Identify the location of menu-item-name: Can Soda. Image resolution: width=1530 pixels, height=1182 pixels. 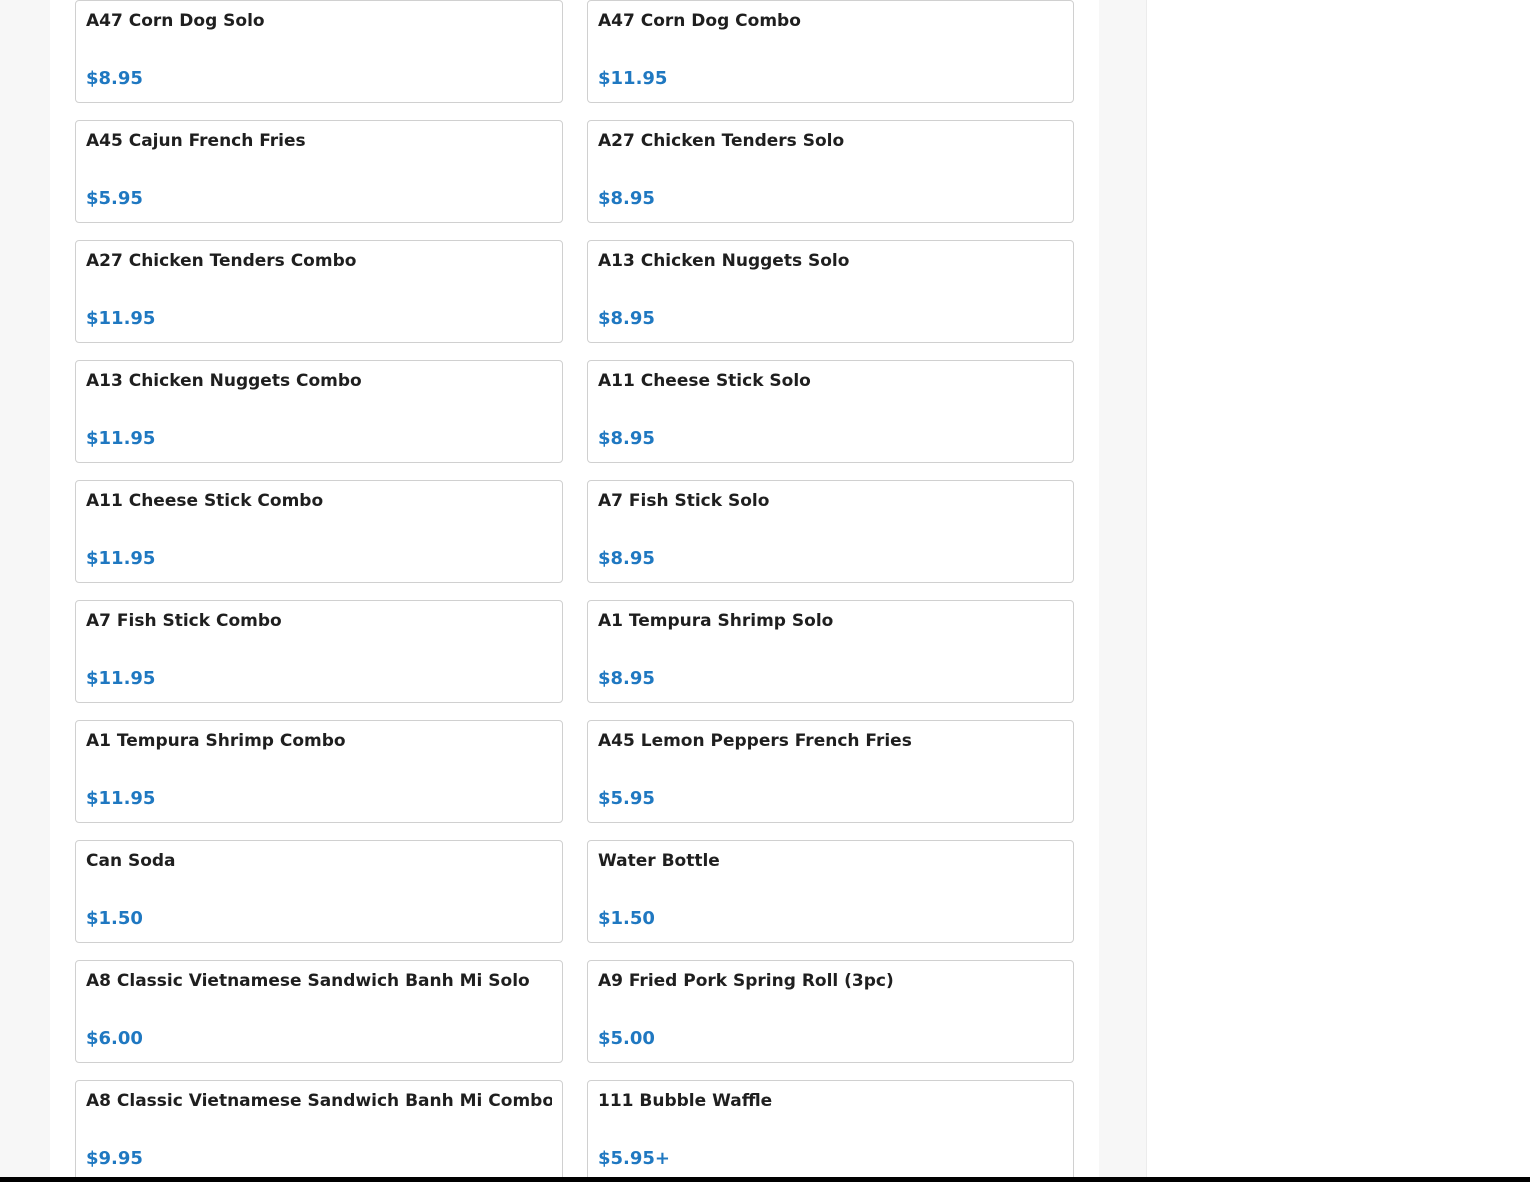
(131, 861).